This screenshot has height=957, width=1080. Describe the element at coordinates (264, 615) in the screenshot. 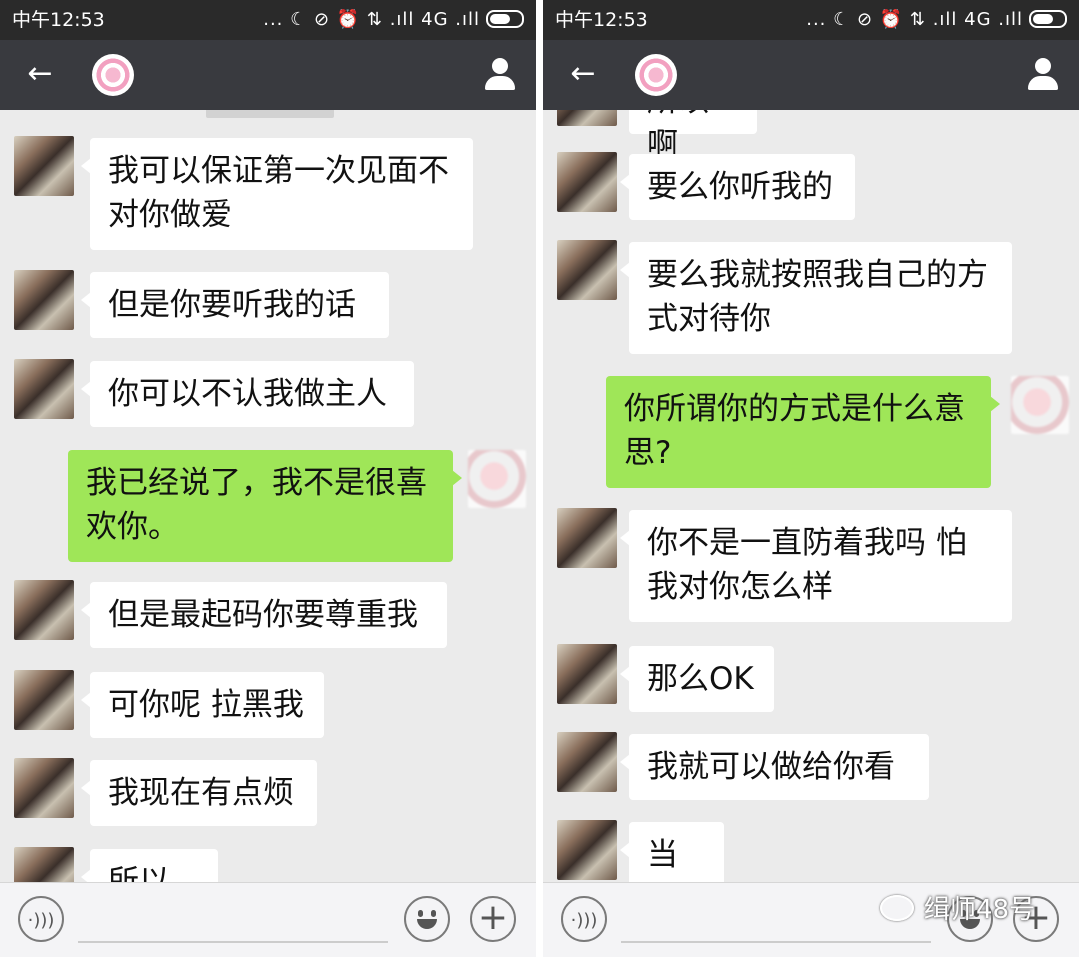

I see `message-bubble: 但是最起码你要尊重我` at that location.